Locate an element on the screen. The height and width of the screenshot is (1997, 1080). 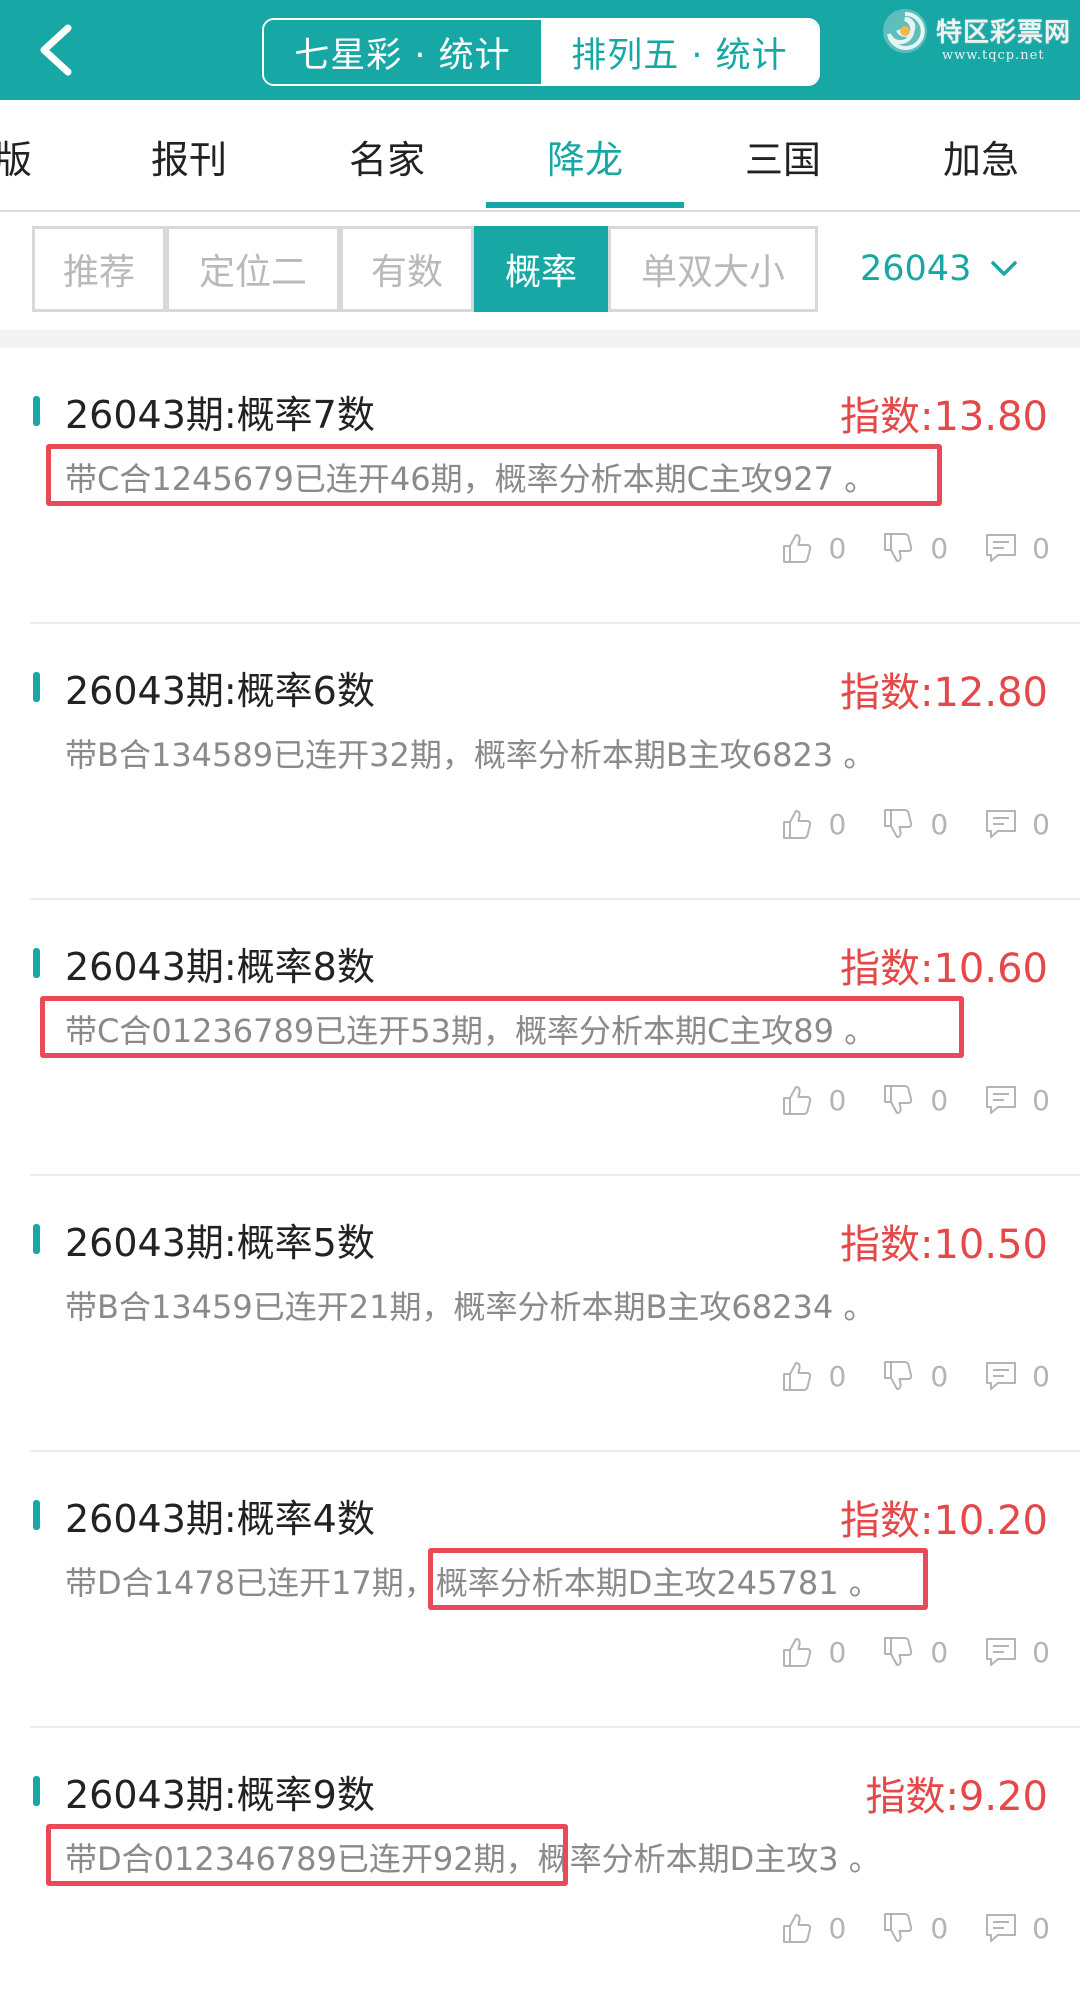
filter-tuijian: 推荐 is located at coordinates (99, 269).